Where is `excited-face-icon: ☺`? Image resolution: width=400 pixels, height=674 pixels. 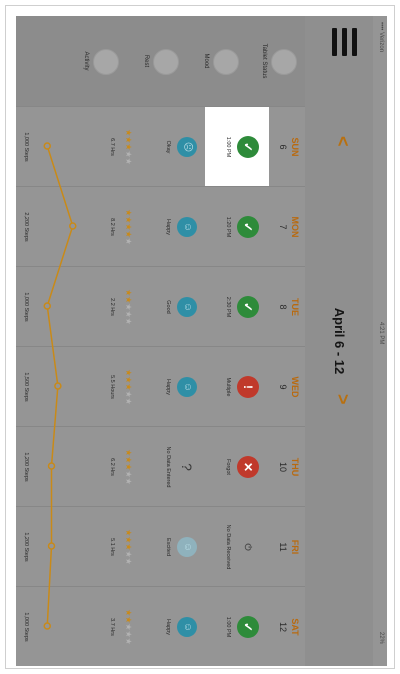
excited-face-icon: ☺ is located at coordinates (187, 547).